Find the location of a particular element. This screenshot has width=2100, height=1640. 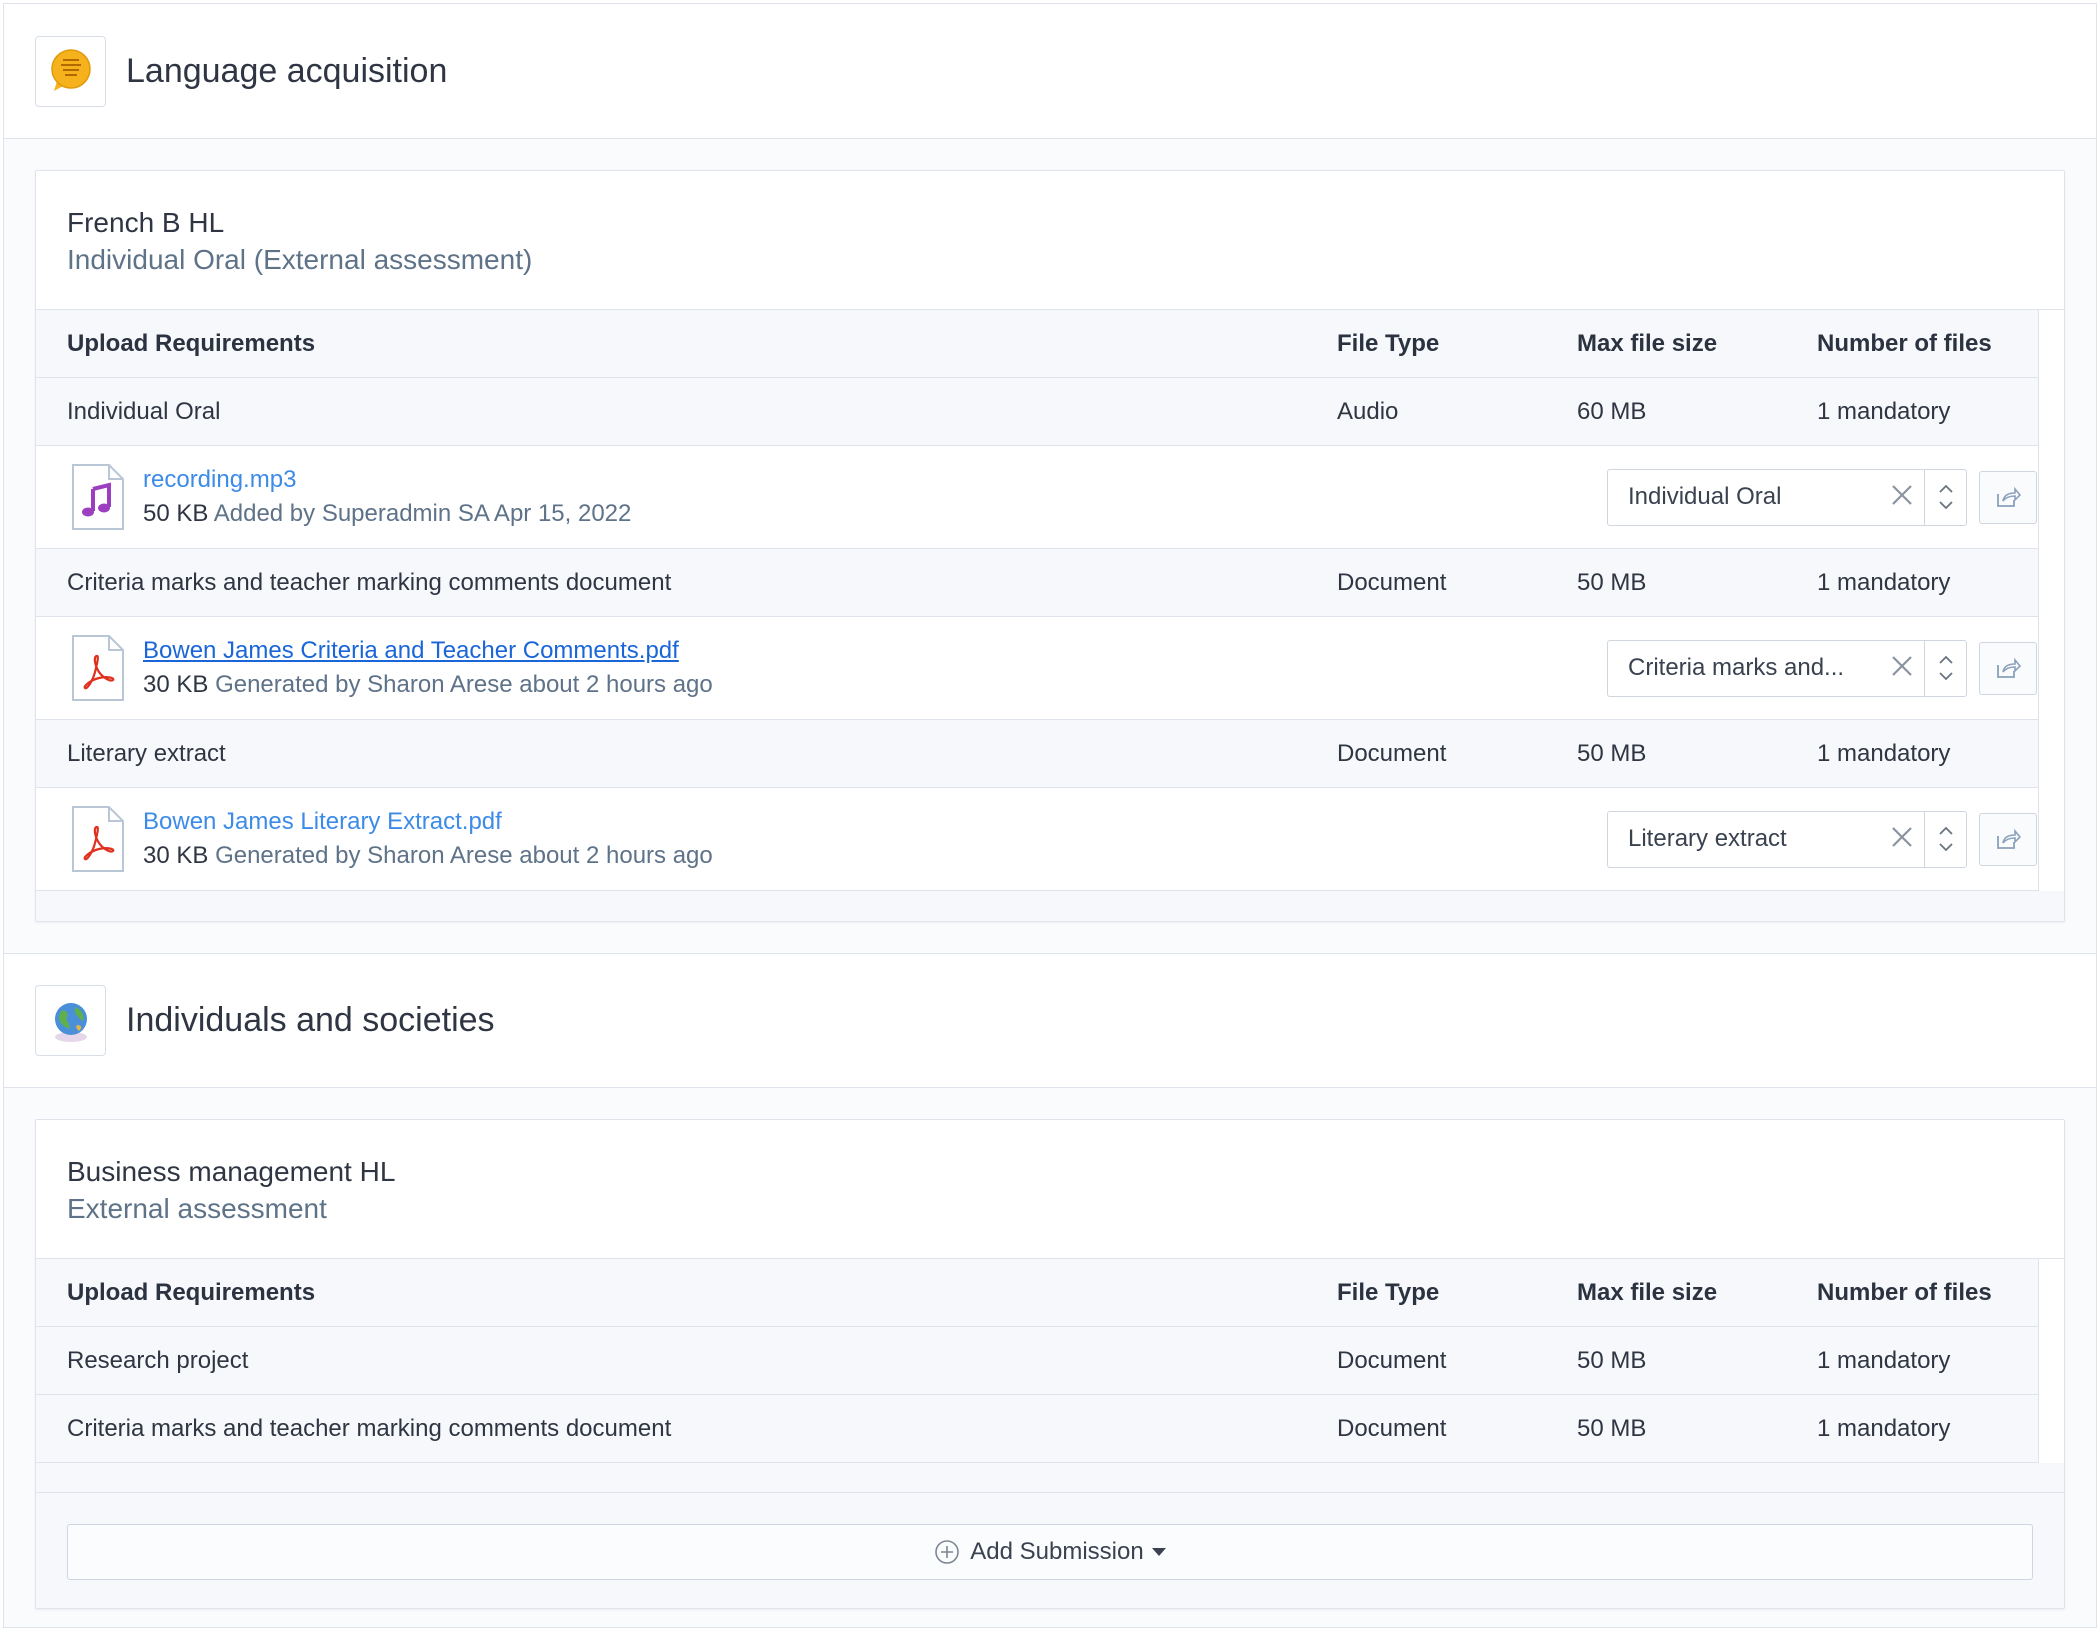

group-title: Individuals and societies is located at coordinates (310, 1020).